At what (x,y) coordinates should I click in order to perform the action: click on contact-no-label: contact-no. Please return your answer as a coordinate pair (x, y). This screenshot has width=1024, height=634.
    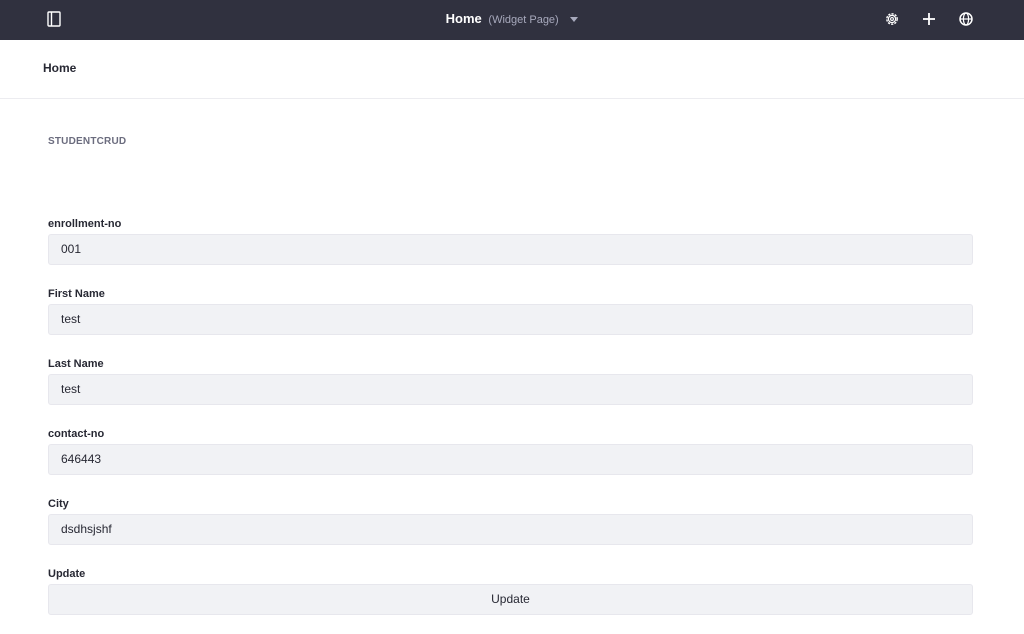
    Looking at the image, I should click on (76, 434).